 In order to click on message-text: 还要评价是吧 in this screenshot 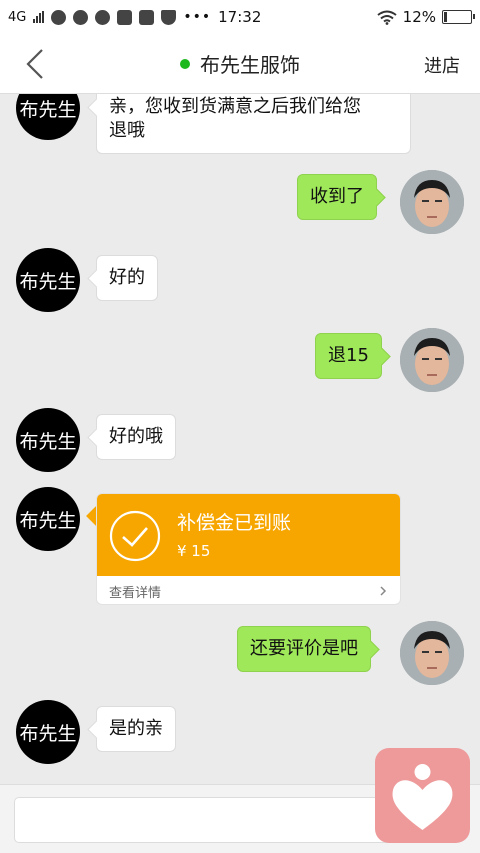, I will do `click(304, 648)`.